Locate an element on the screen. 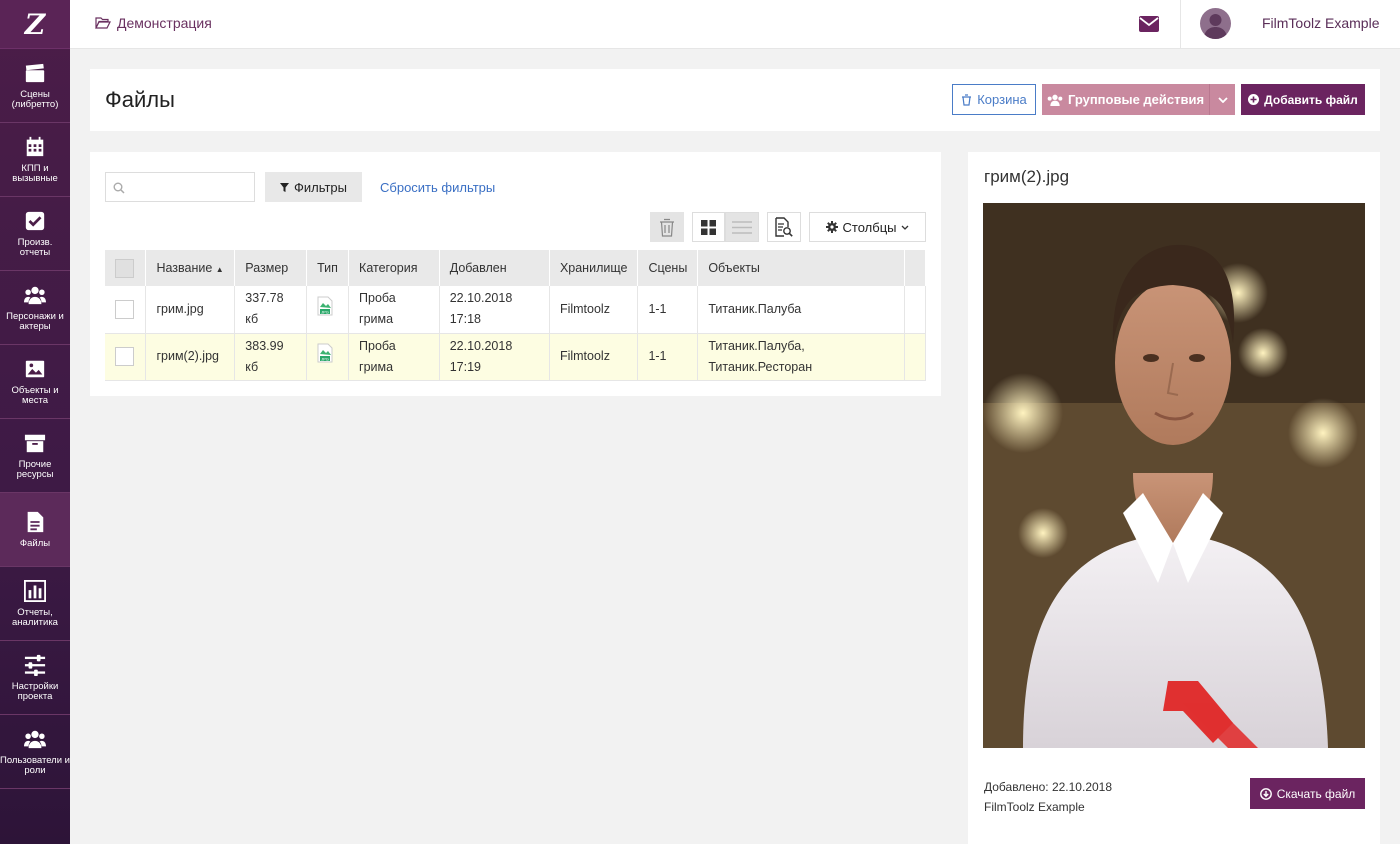 The width and height of the screenshot is (1400, 844). download-button: Скачать файл is located at coordinates (1307, 793).